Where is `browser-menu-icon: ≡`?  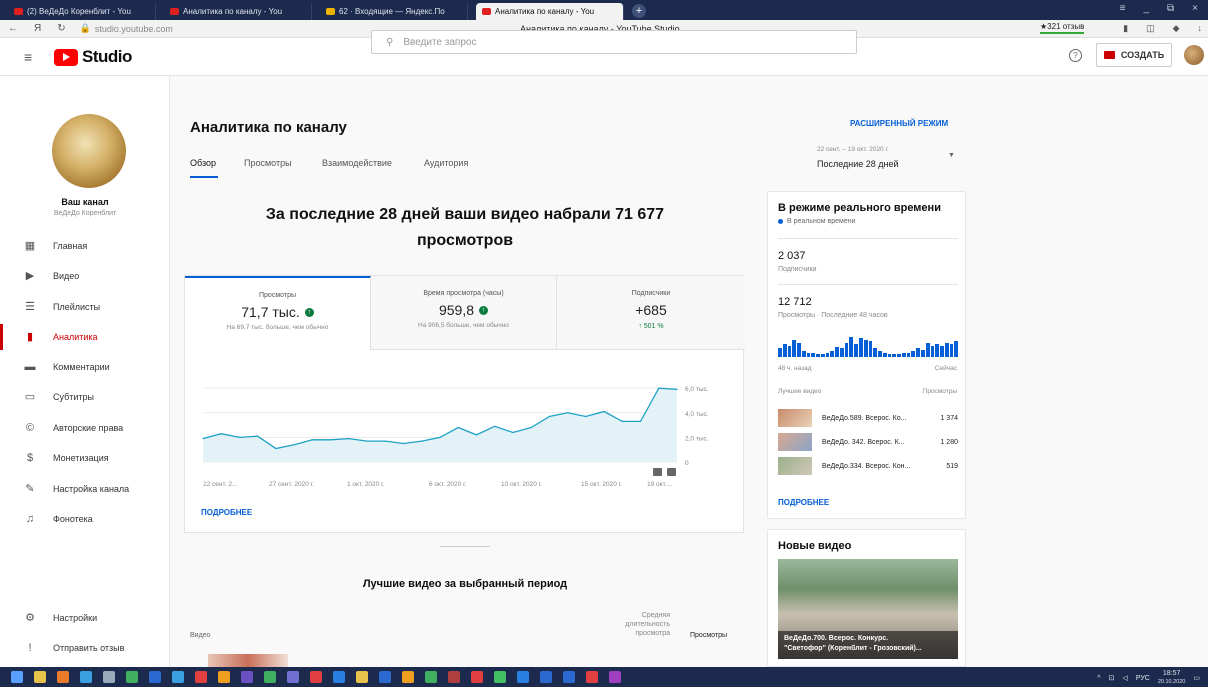
browser-menu-icon: ≡ is located at coordinates (1123, 8).